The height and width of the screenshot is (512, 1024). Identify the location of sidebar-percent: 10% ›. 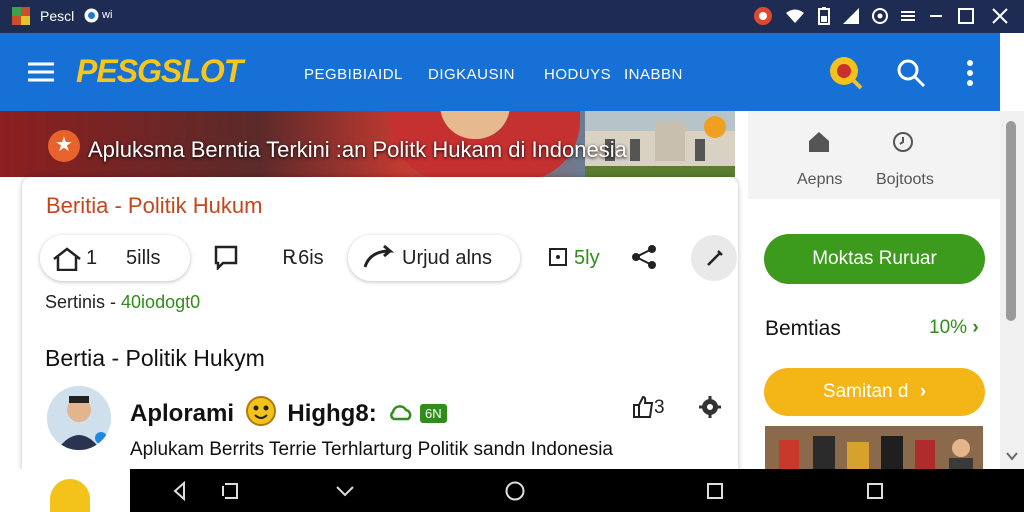
(954, 328).